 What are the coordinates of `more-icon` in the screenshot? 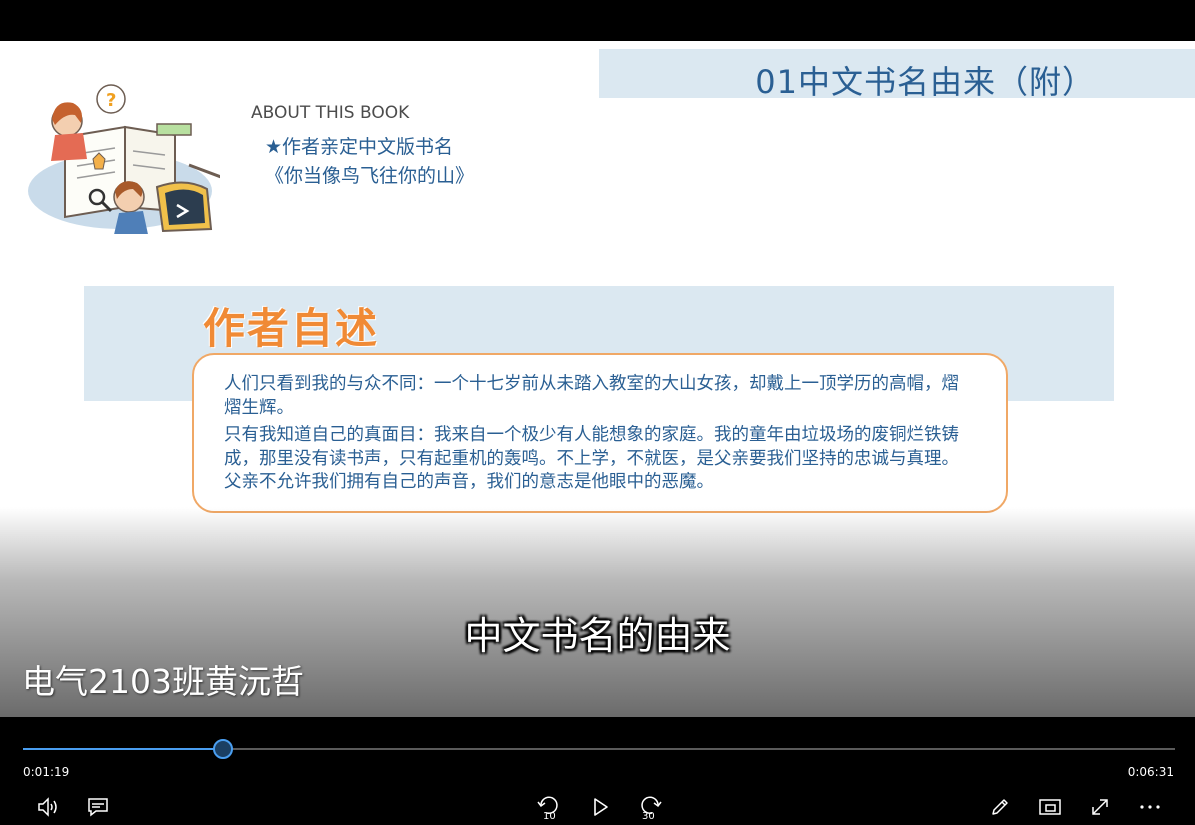 It's located at (1150, 807).